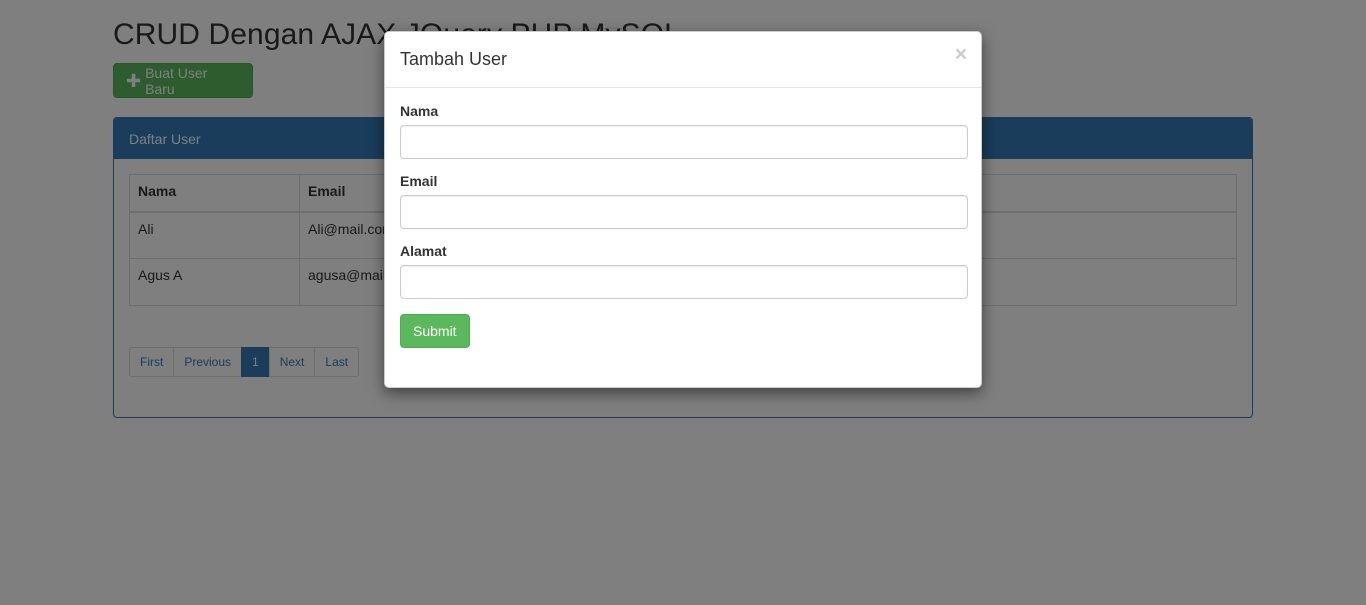 The height and width of the screenshot is (605, 1366). I want to click on nama-label: Nama, so click(419, 111).